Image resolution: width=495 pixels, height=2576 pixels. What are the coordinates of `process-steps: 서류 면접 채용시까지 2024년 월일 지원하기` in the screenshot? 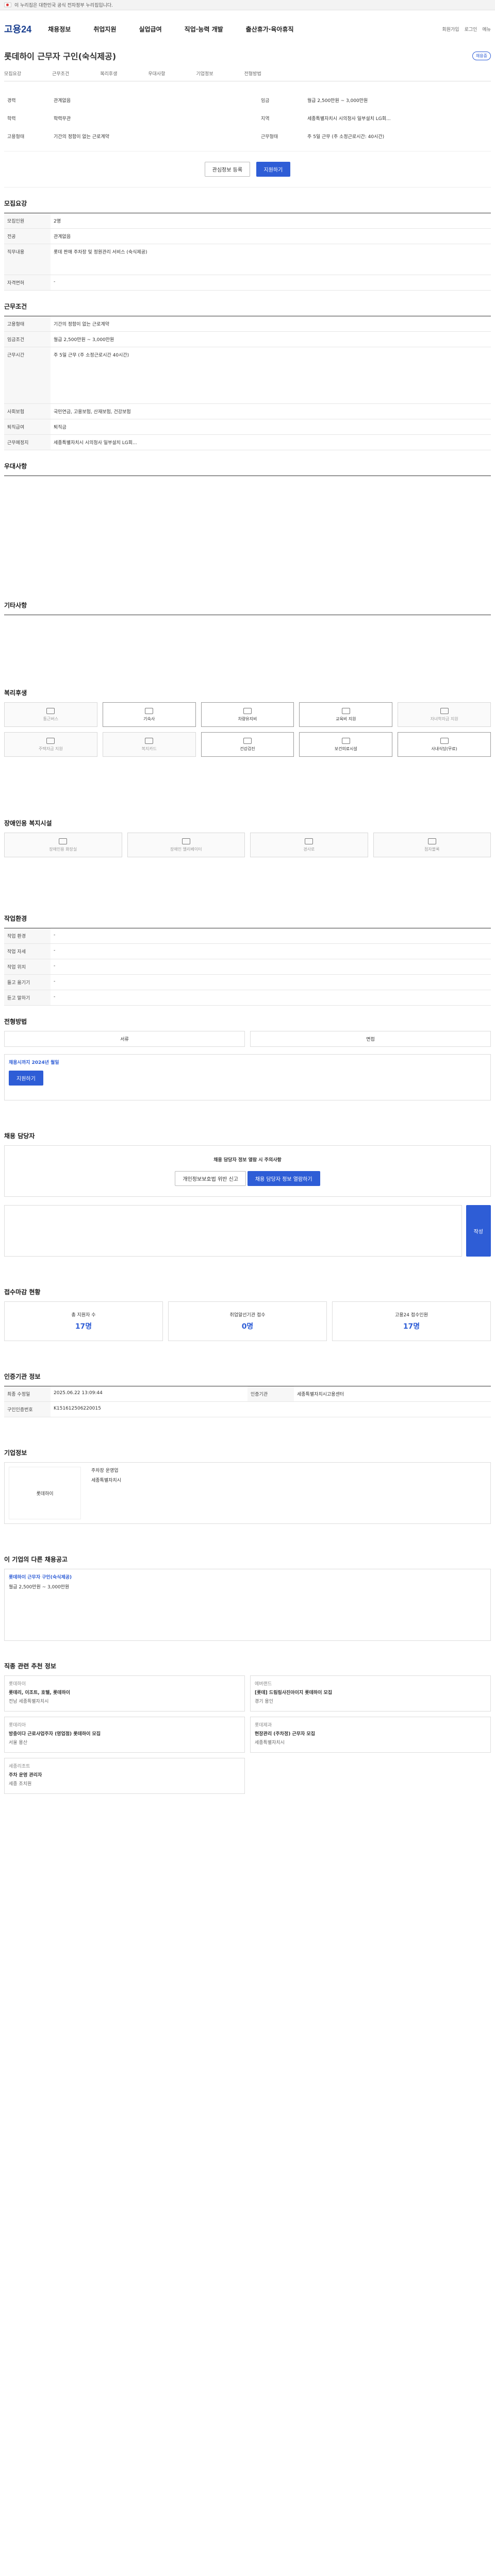 It's located at (247, 1065).